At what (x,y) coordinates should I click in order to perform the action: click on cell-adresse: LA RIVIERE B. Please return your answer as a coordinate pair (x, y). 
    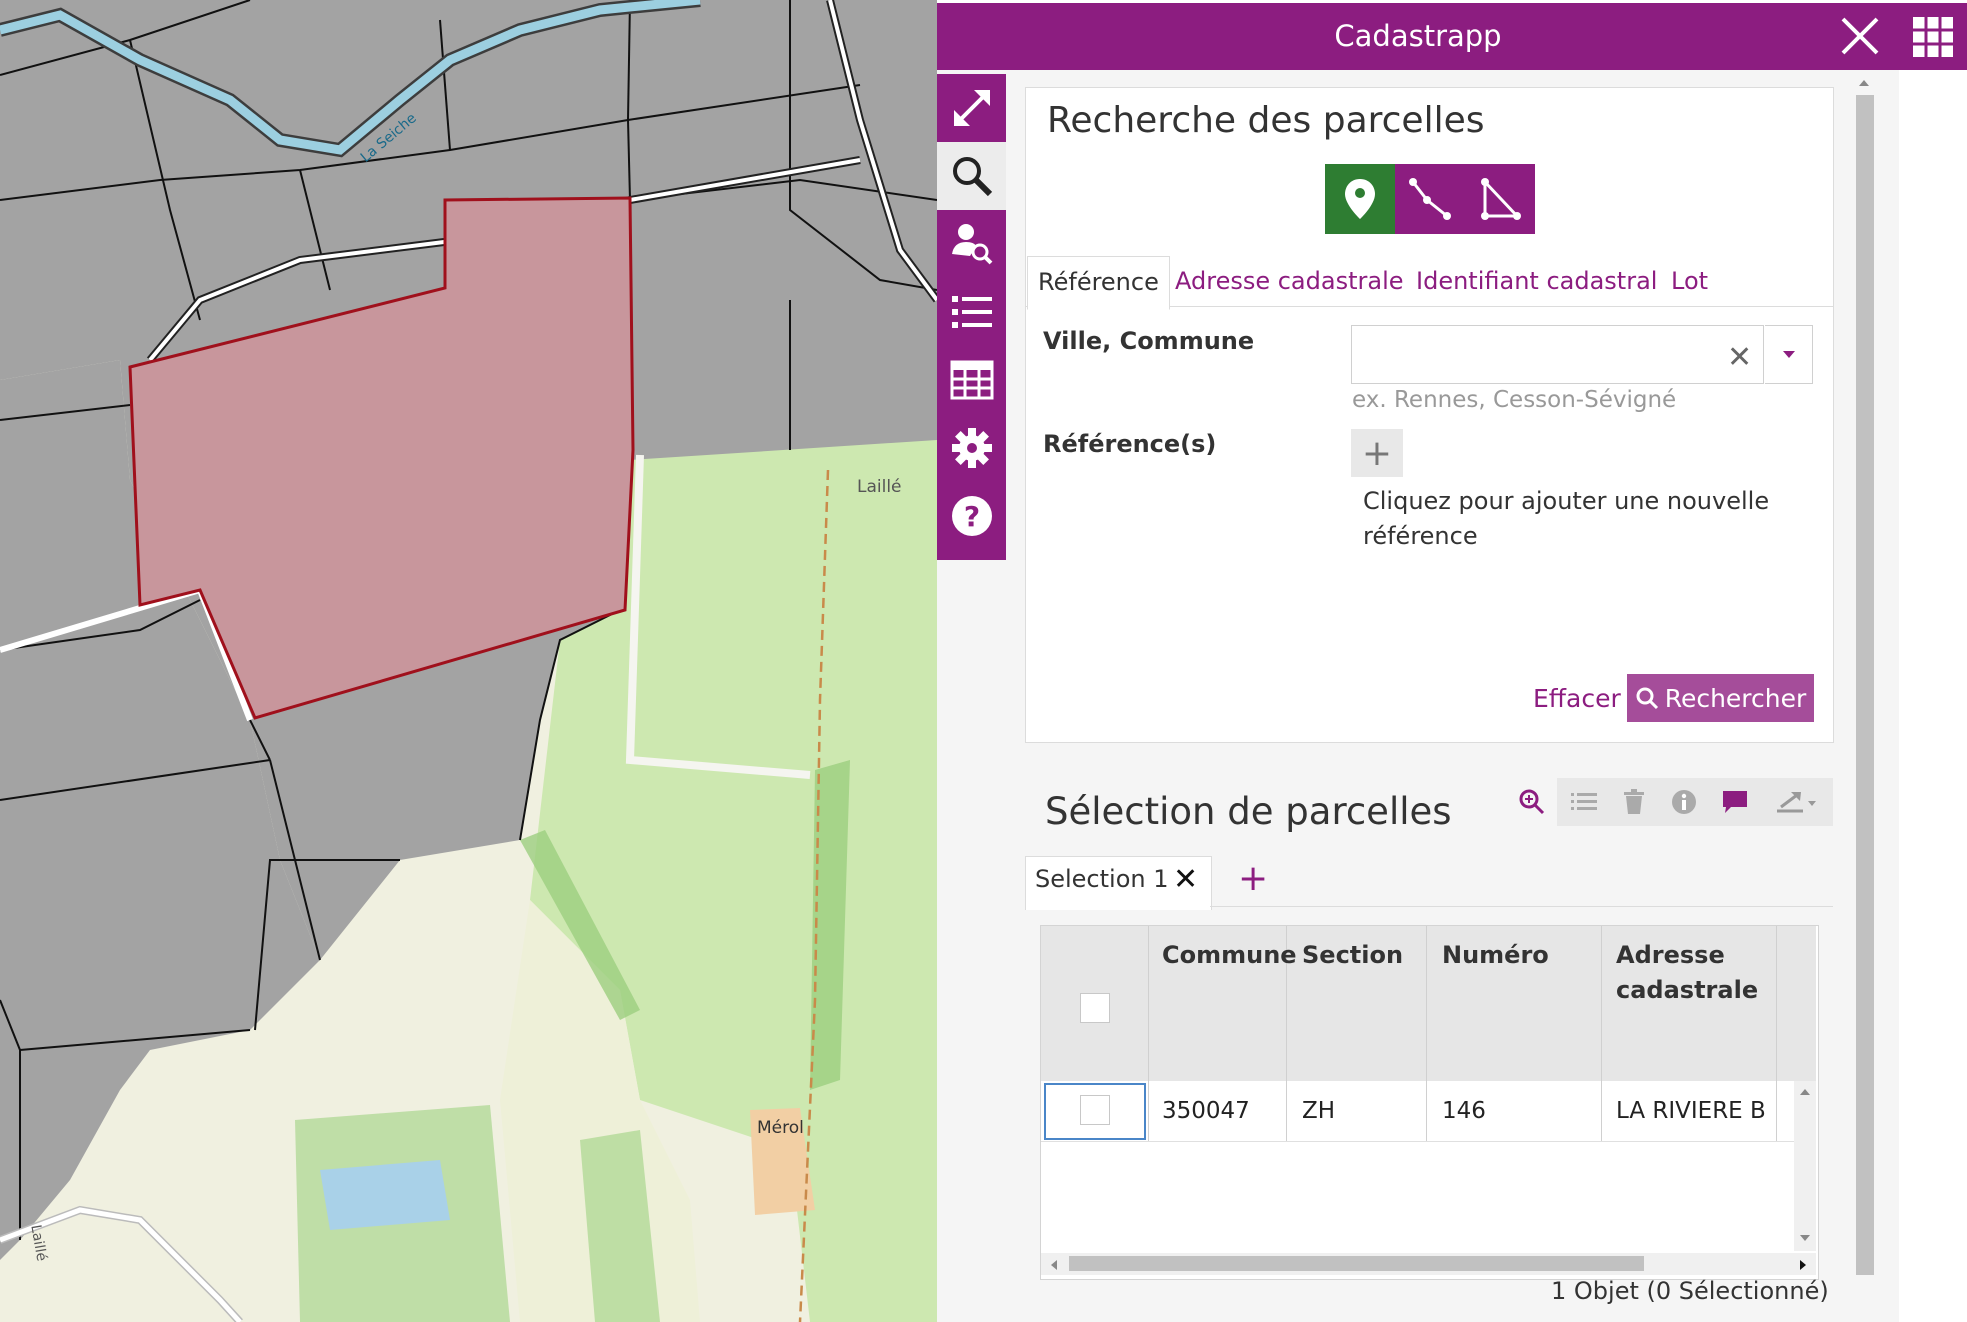
    Looking at the image, I should click on (1691, 1111).